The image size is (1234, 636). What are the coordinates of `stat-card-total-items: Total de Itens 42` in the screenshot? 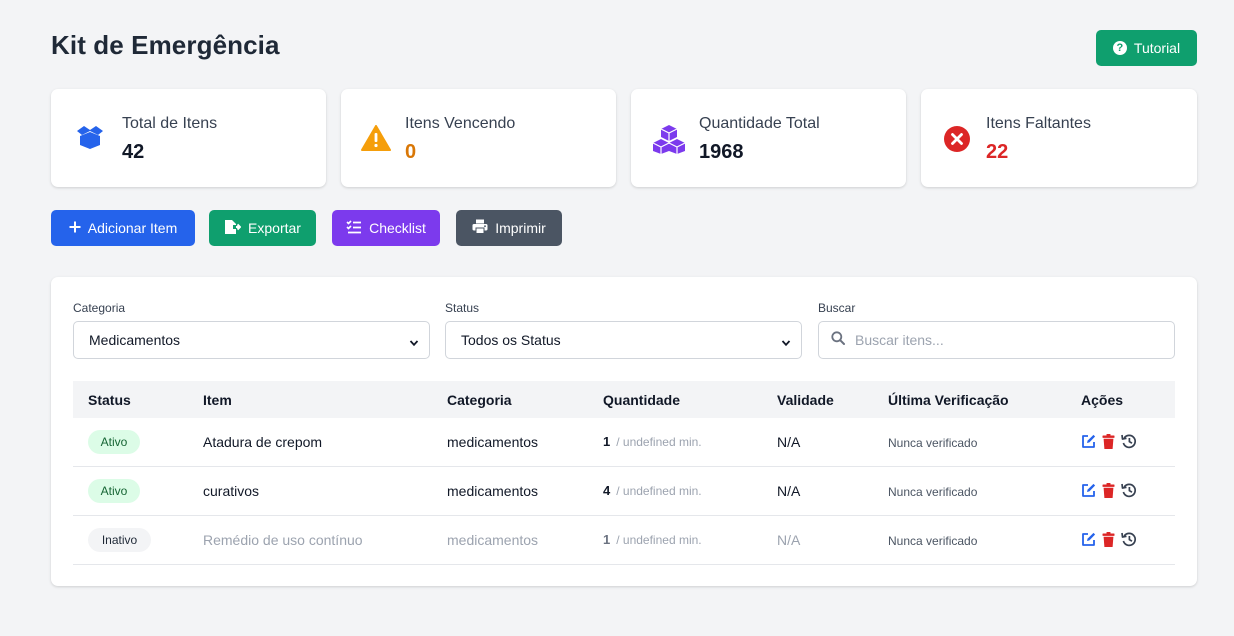 It's located at (188, 138).